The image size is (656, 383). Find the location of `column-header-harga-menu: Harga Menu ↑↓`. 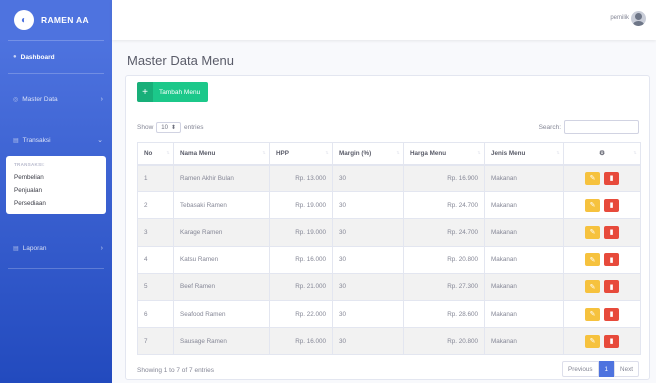

column-header-harga-menu: Harga Menu ↑↓ is located at coordinates (444, 154).